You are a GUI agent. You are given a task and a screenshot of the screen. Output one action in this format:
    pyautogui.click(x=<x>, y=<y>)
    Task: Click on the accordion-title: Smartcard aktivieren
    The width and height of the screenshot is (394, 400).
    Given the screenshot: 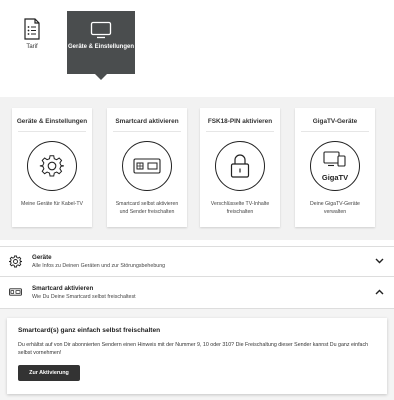 What is the action you would take?
    pyautogui.click(x=63, y=288)
    